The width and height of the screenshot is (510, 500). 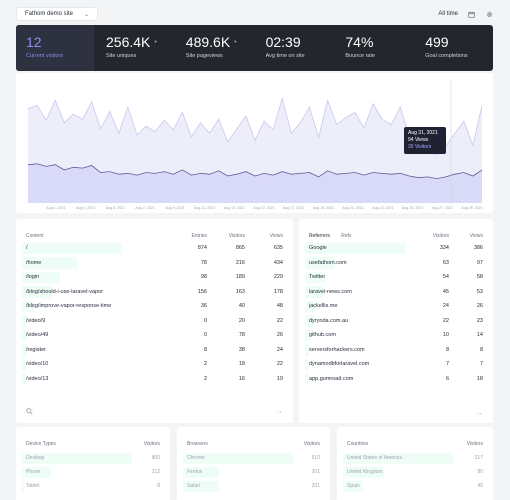 I want to click on table-row: app.gumroad.com 6 18, so click(x=396, y=379).